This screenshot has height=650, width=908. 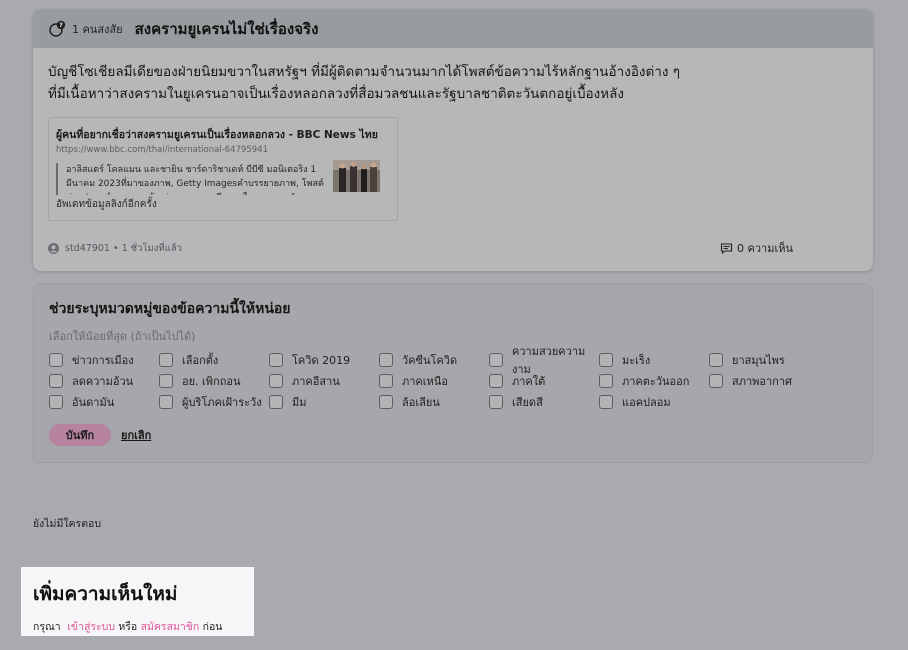 I want to click on category-option: มีม, so click(x=324, y=402).